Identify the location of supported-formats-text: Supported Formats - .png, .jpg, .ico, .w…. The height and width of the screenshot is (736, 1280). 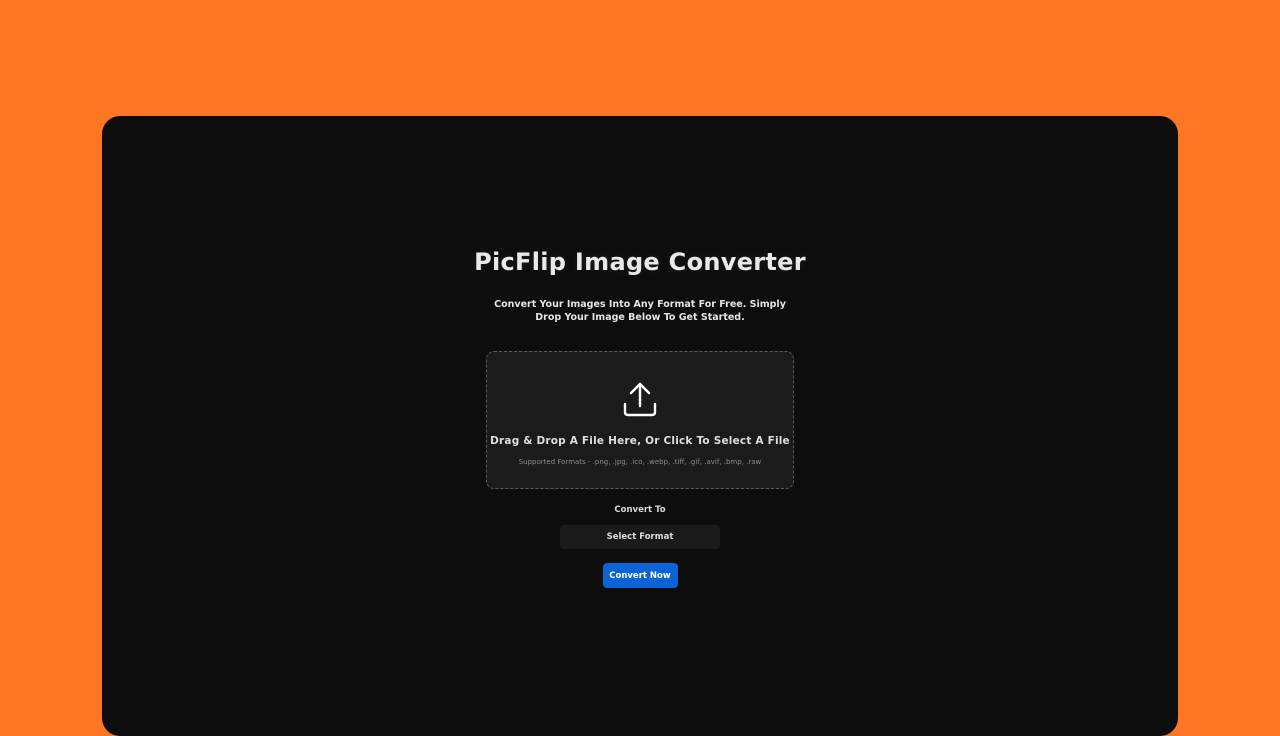
(640, 462).